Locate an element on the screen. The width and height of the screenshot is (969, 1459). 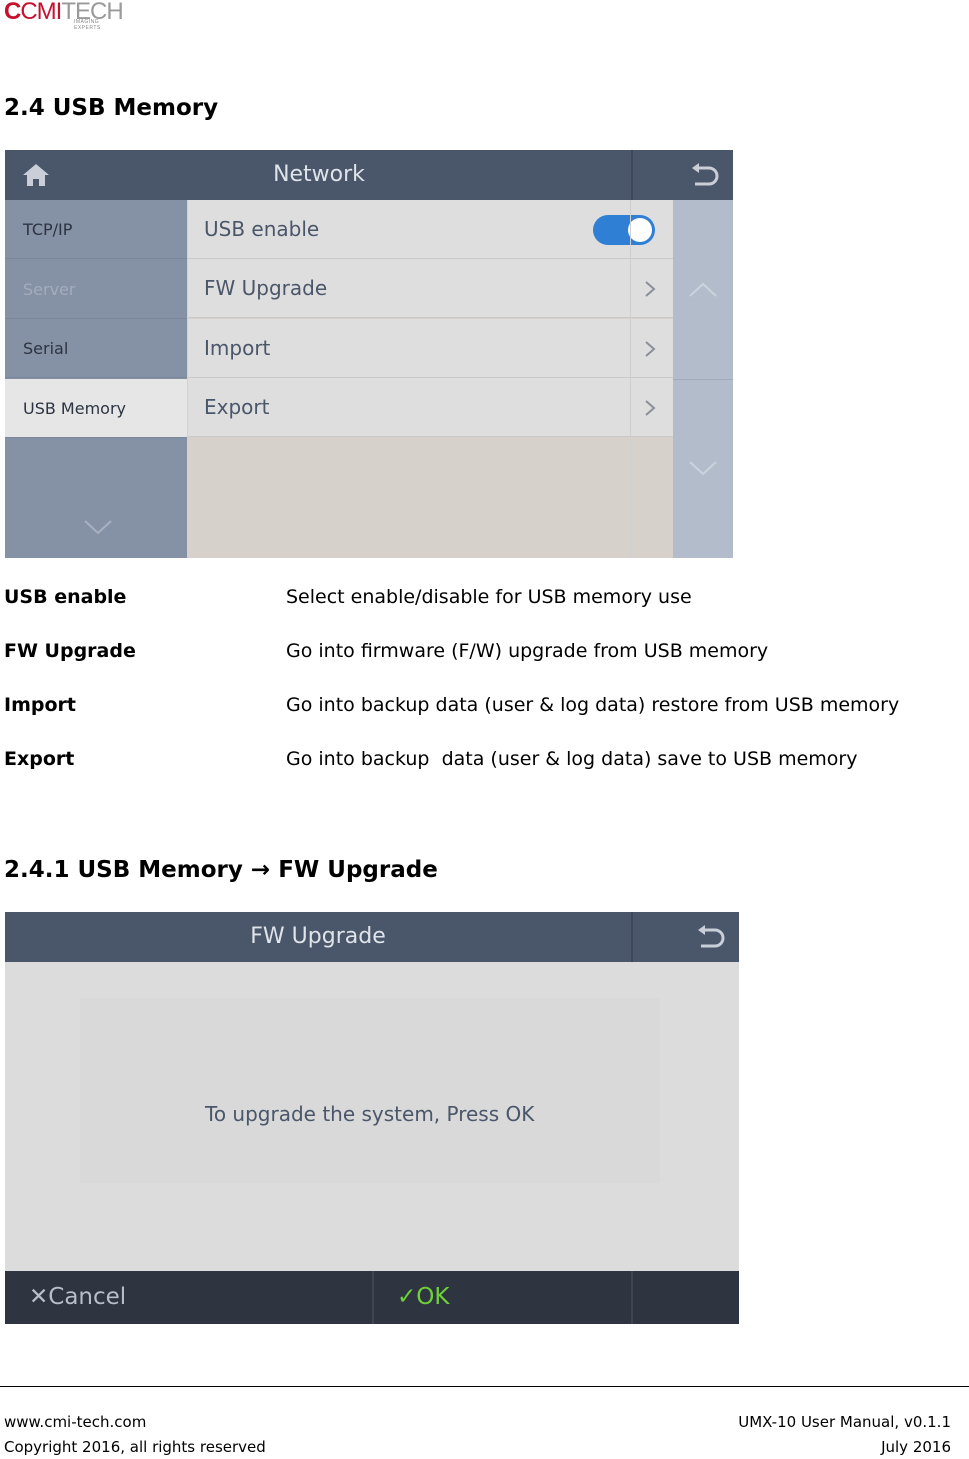
usb-enable-toggle is located at coordinates (624, 230).